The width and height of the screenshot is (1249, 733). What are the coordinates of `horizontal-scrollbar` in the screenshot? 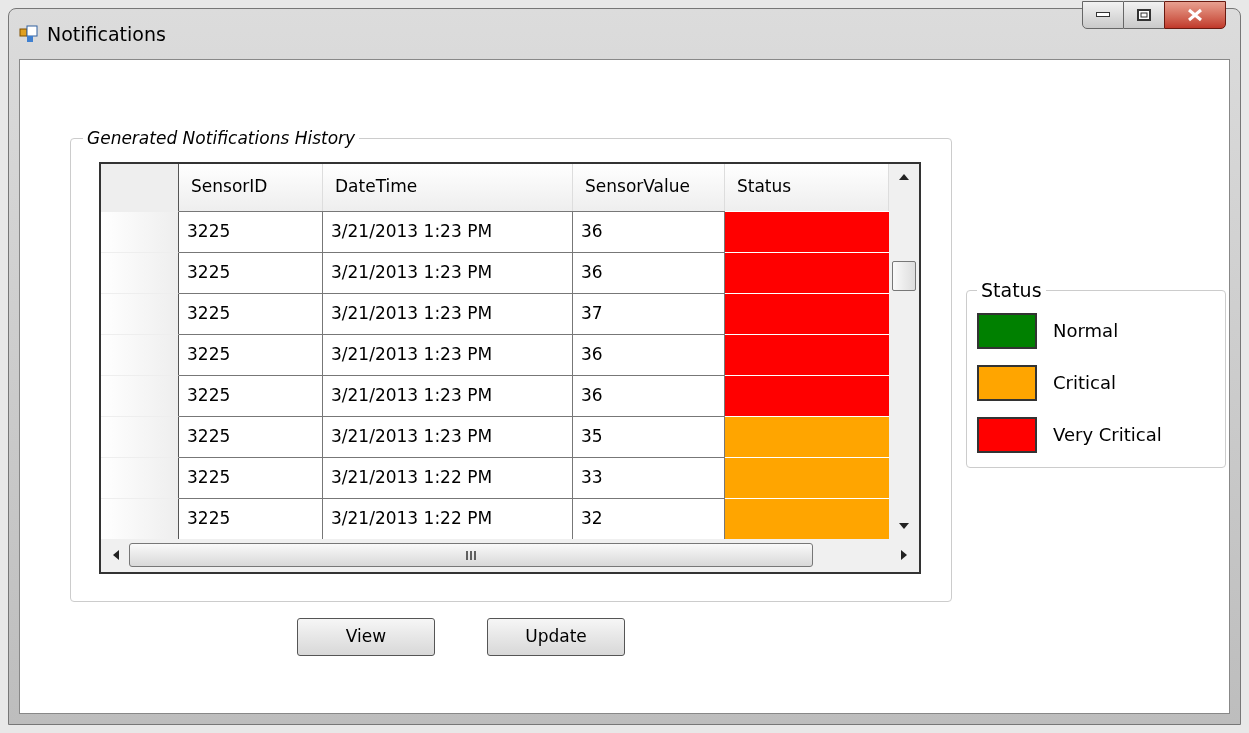 It's located at (510, 555).